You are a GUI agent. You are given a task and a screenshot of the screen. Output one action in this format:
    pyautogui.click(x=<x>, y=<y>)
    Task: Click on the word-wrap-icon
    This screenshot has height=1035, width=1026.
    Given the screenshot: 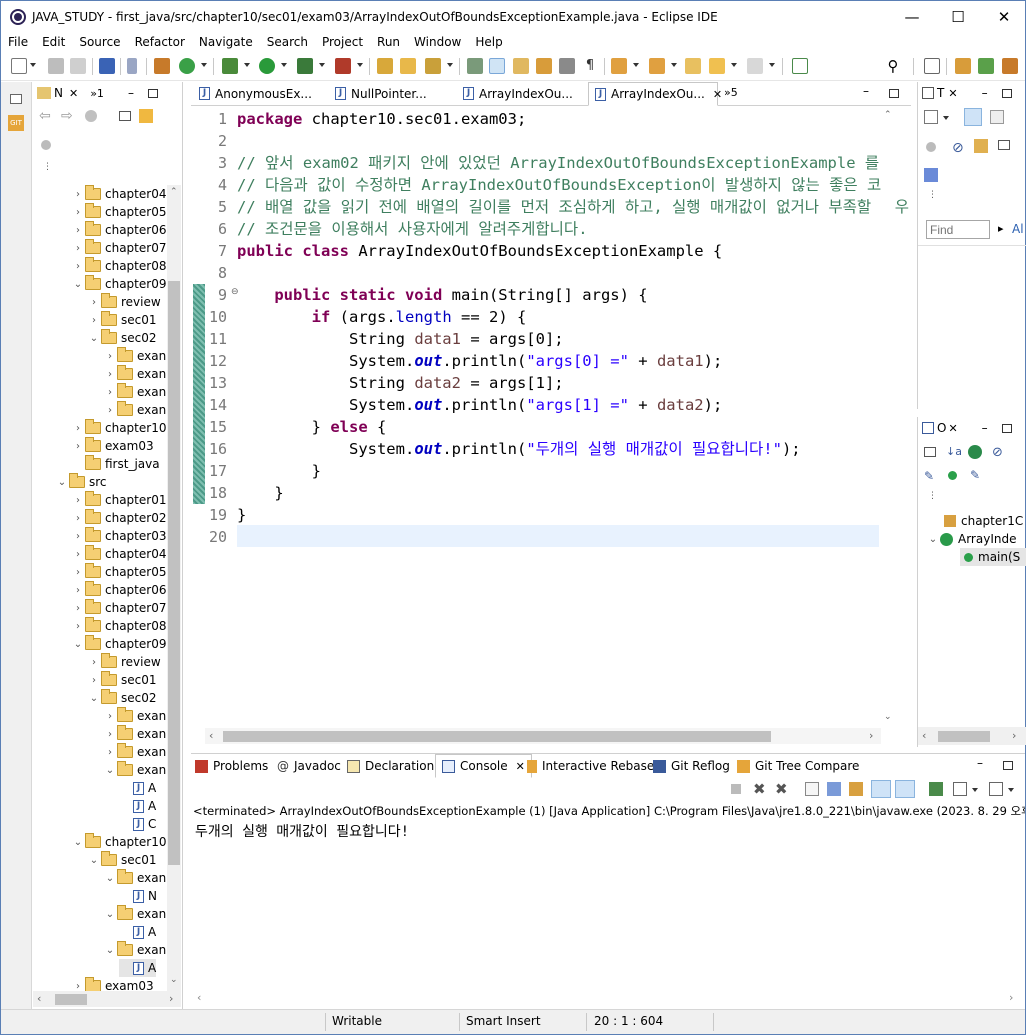 What is the action you would take?
    pyautogui.click(x=856, y=789)
    